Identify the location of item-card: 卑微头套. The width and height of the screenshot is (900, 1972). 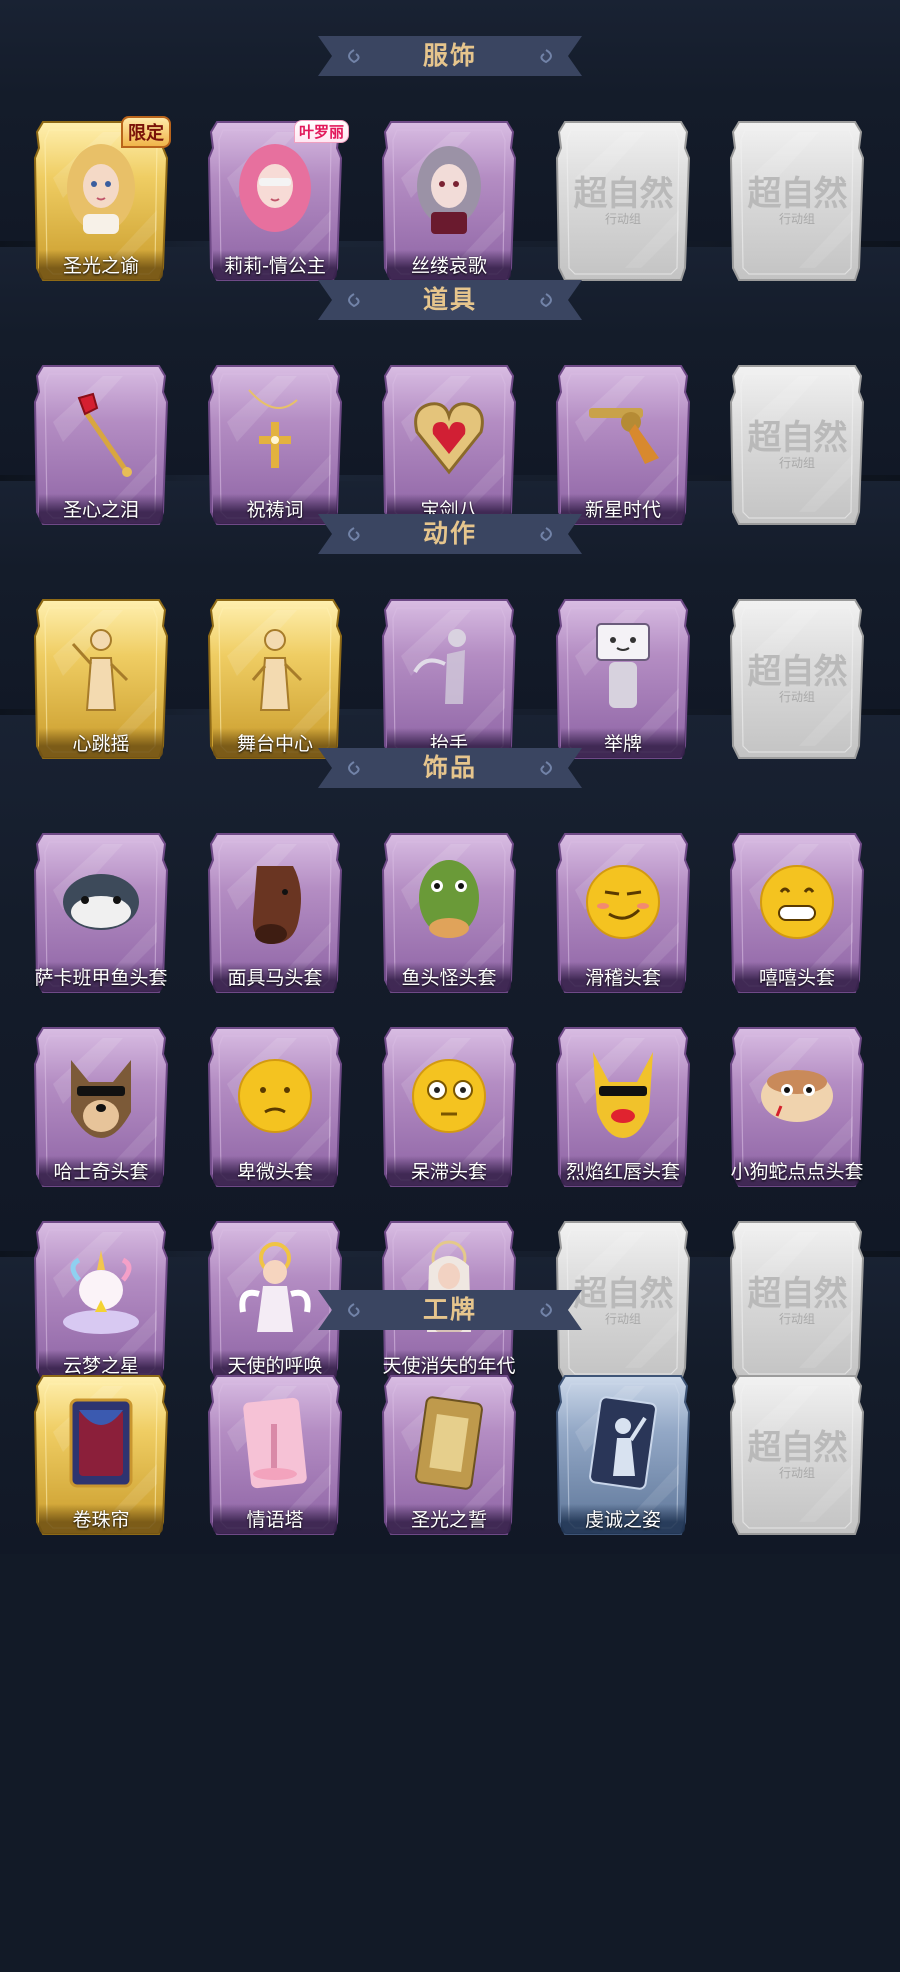
(275, 1108).